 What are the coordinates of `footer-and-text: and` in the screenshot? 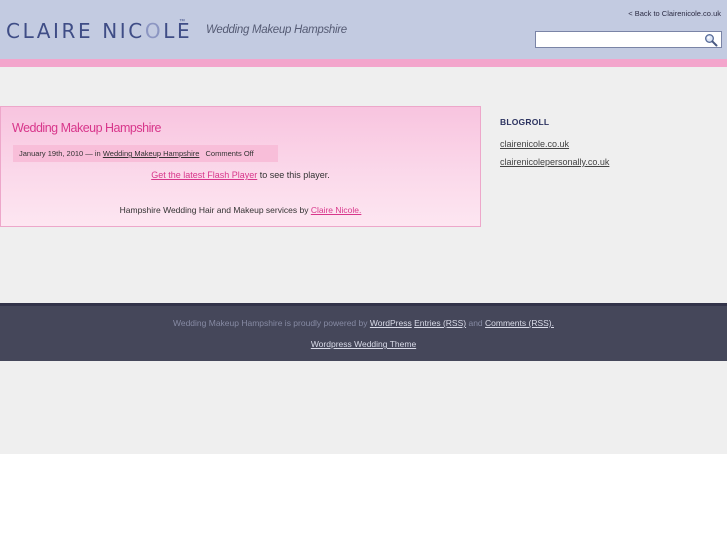 It's located at (475, 323).